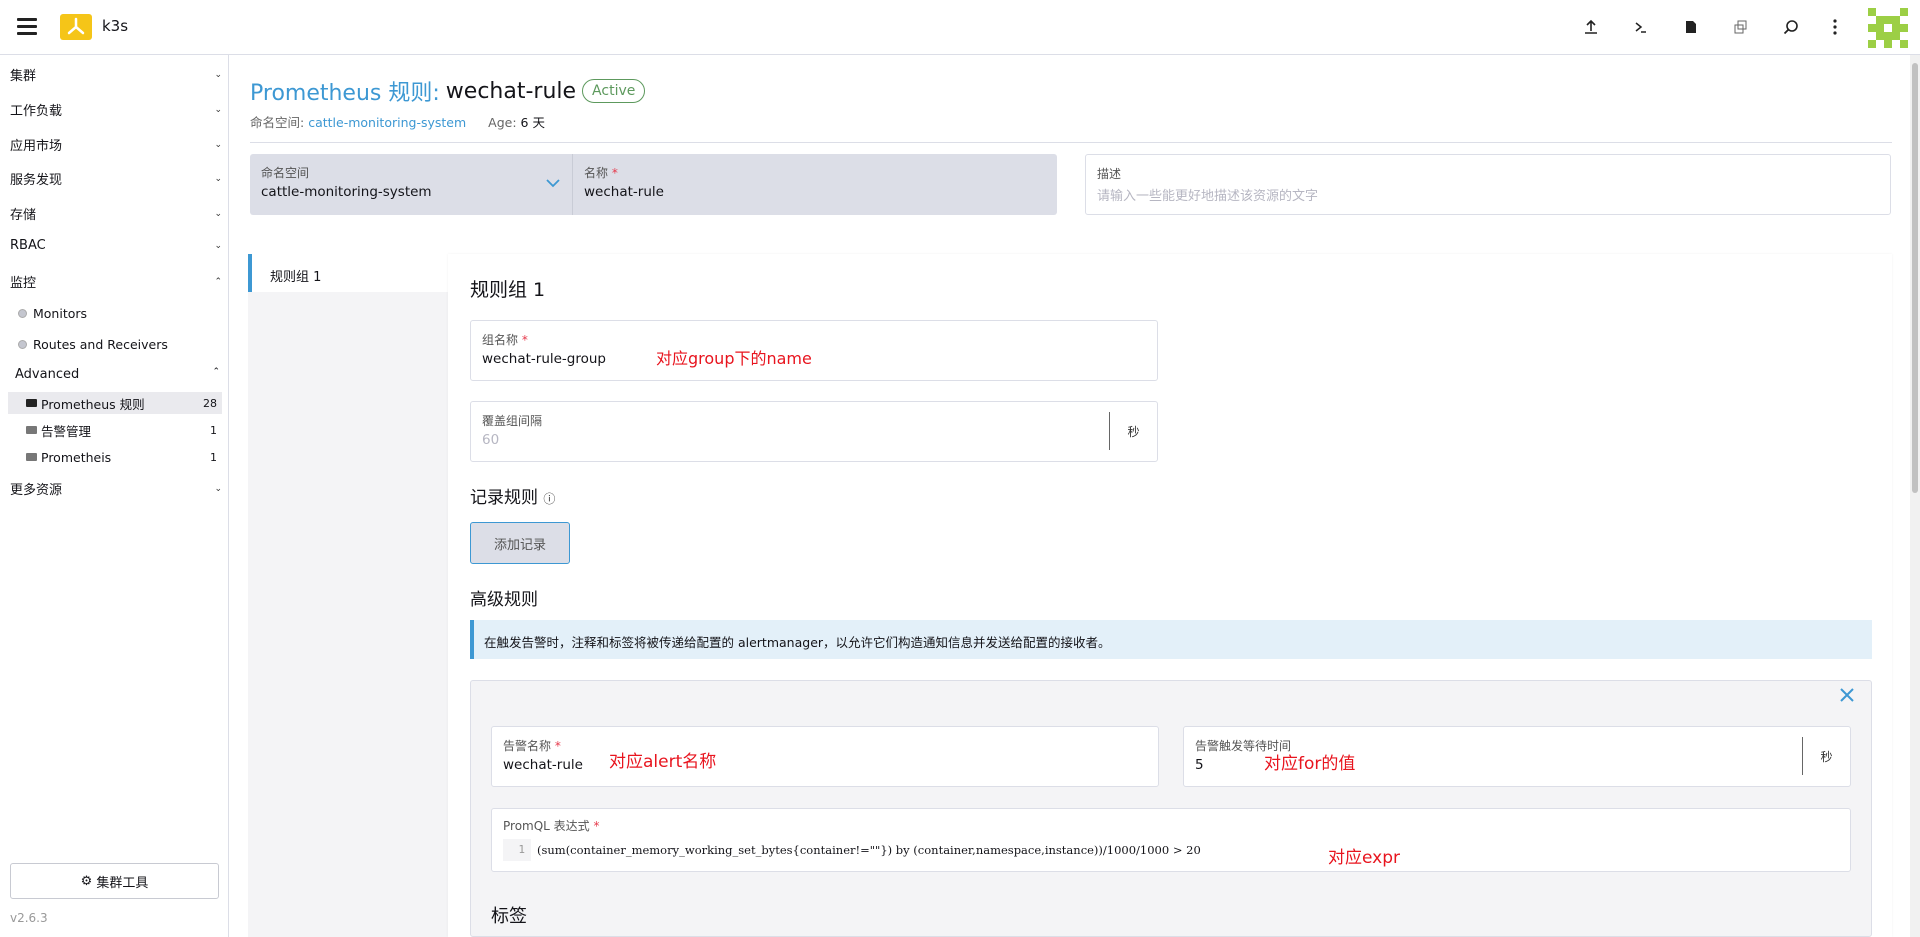 This screenshot has width=1920, height=937. Describe the element at coordinates (387, 122) in the screenshot. I see `namespace-link: cattle-monitoring-system` at that location.